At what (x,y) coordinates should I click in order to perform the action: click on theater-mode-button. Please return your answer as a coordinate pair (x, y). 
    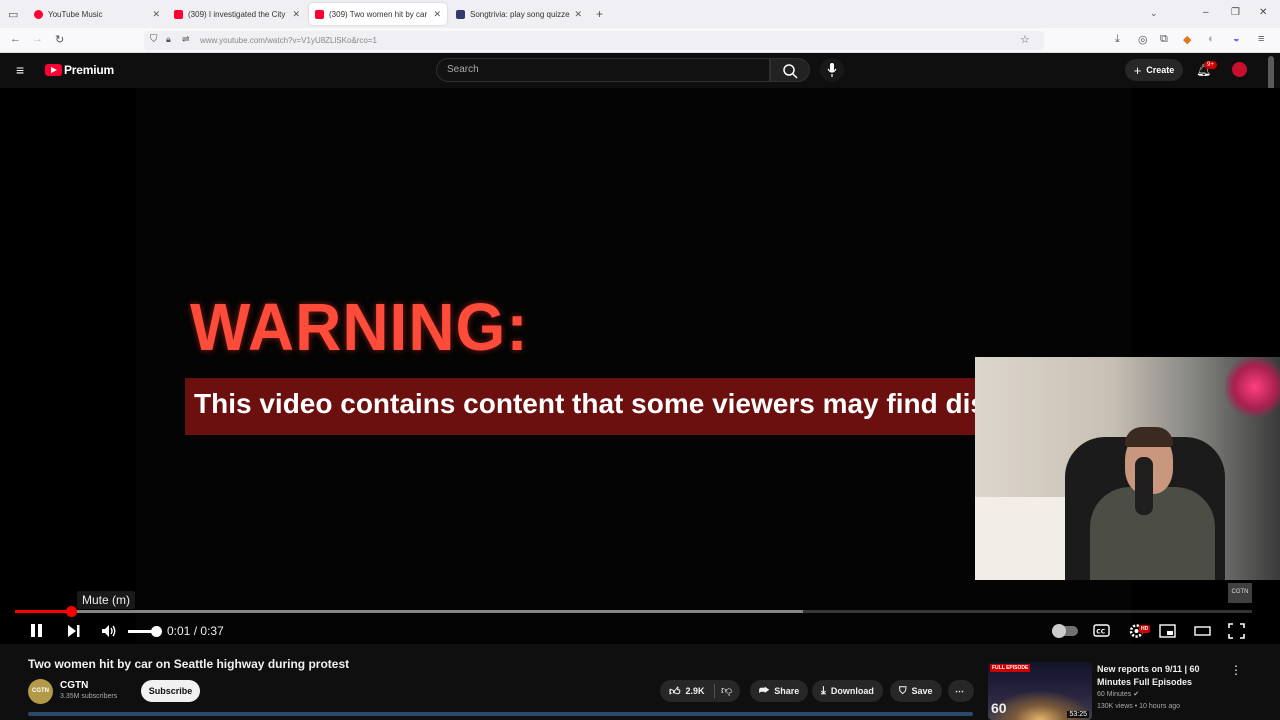
    Looking at the image, I should click on (1203, 633).